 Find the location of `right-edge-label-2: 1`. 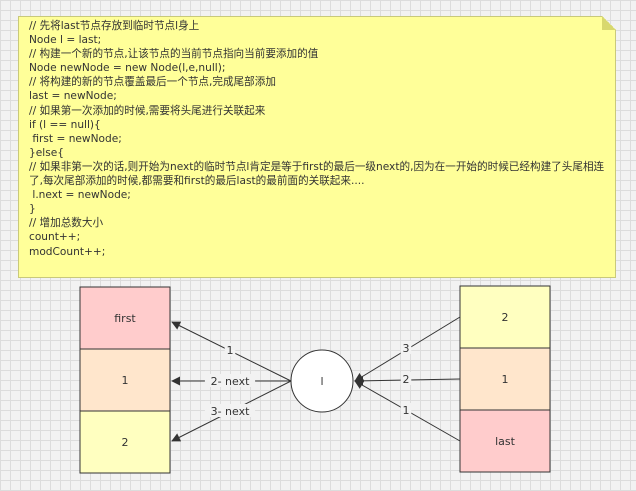

right-edge-label-2: 1 is located at coordinates (406, 410).